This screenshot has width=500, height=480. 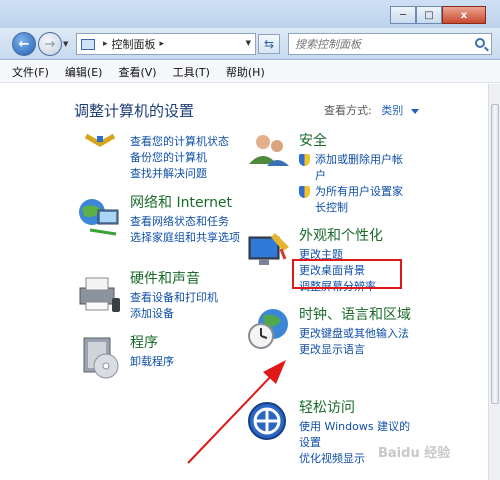 I want to click on view-by-dropdown: 类别, so click(x=400, y=110).